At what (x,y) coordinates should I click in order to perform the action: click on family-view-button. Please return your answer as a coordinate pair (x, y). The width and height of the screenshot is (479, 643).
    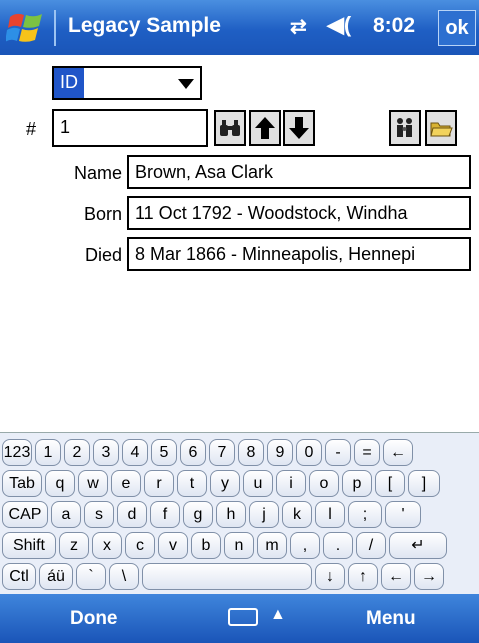
    Looking at the image, I should click on (405, 128).